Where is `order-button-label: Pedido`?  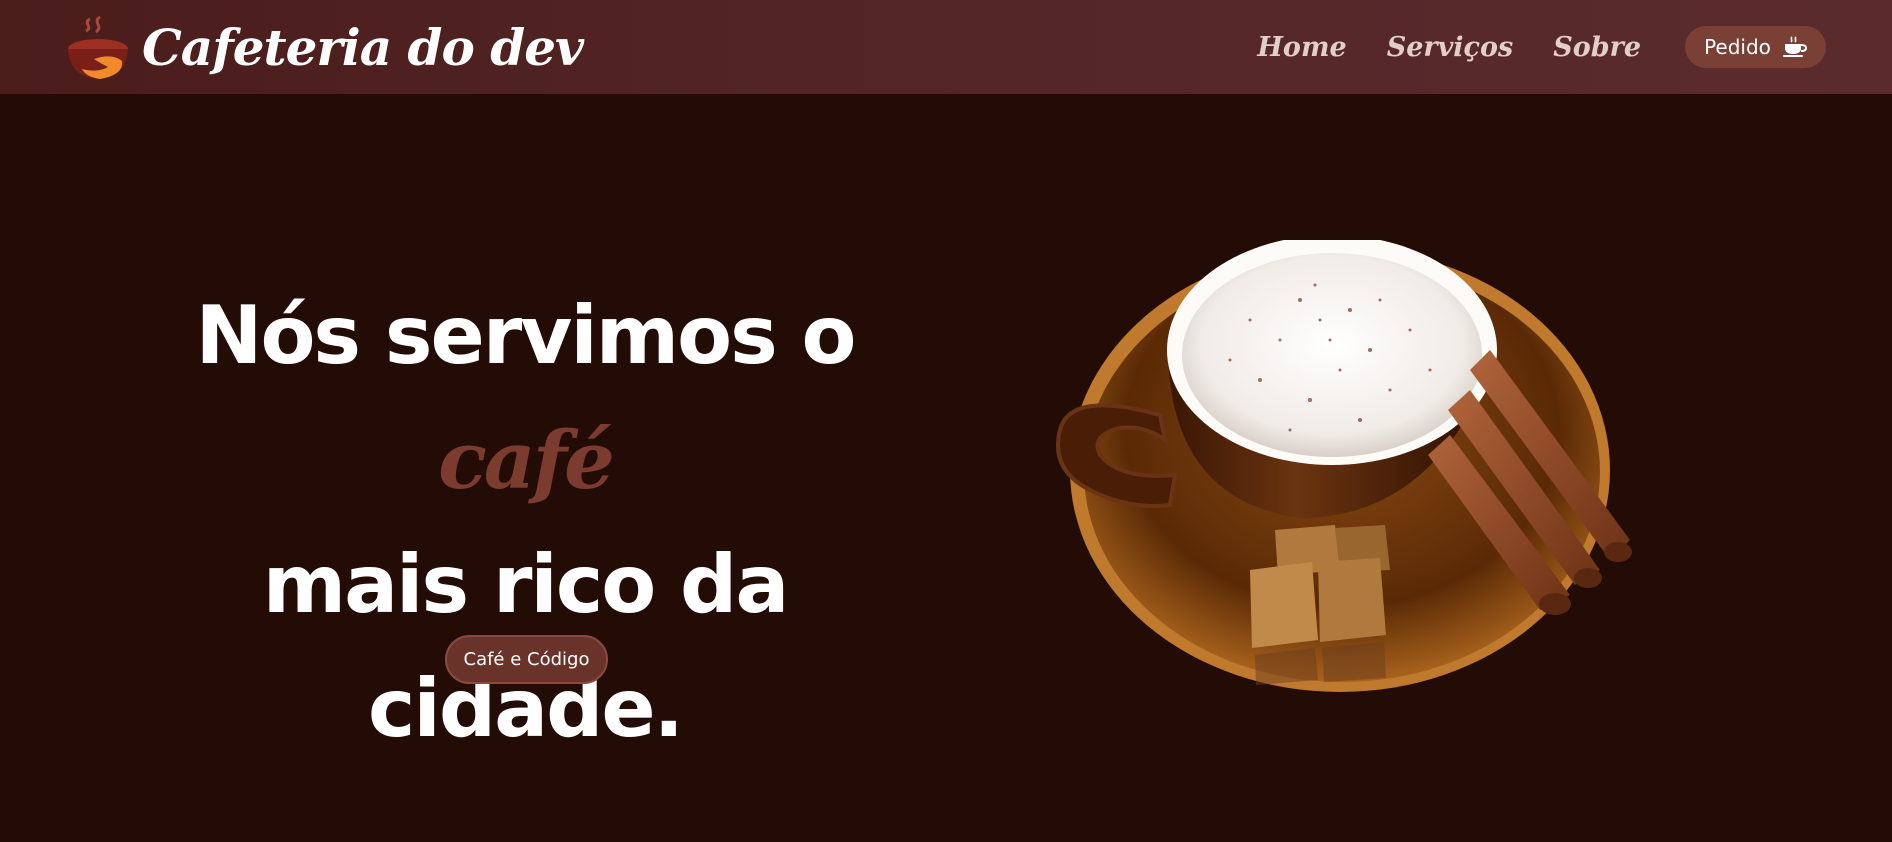
order-button-label: Pedido is located at coordinates (1737, 47).